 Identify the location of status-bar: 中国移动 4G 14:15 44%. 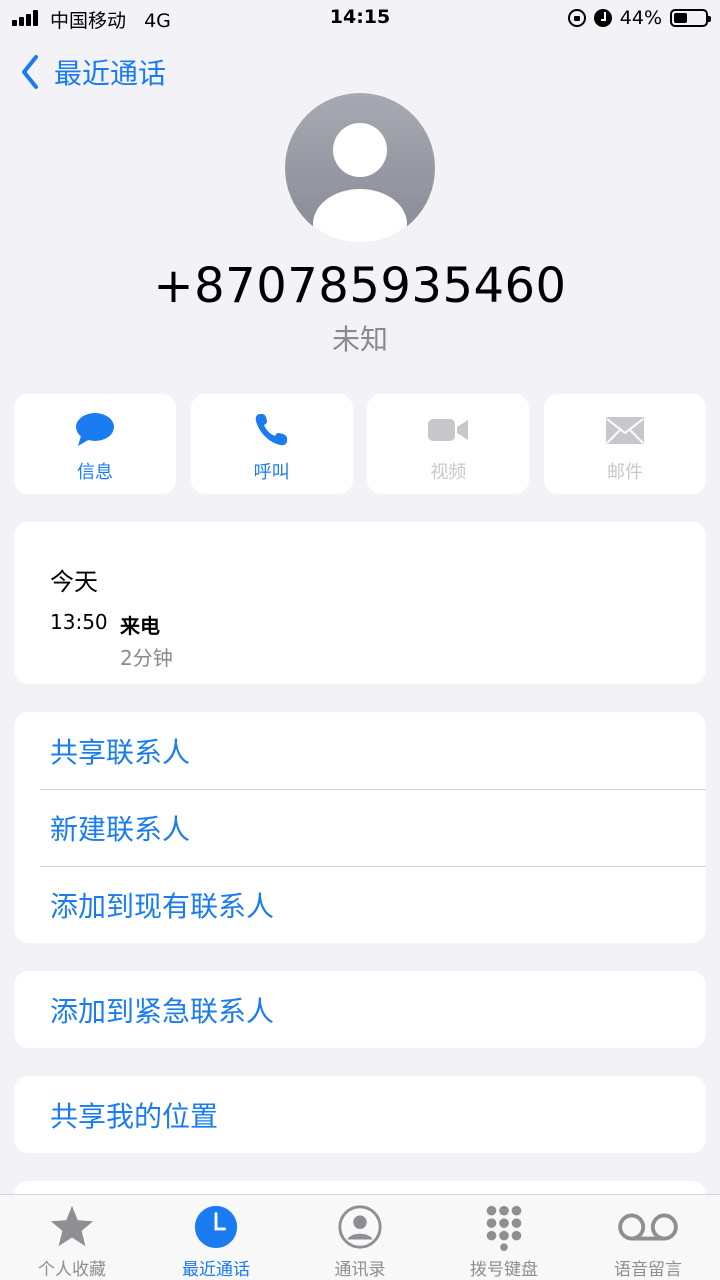
(360, 19).